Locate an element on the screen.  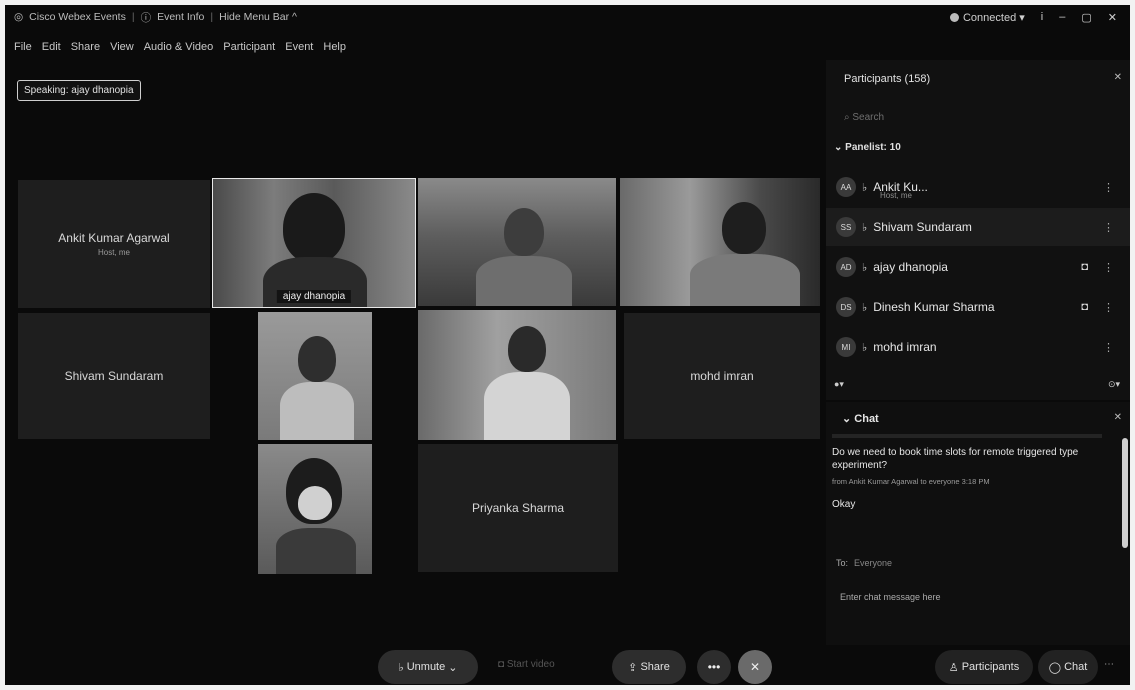
share-icon: ⇪ is located at coordinates (634, 667).